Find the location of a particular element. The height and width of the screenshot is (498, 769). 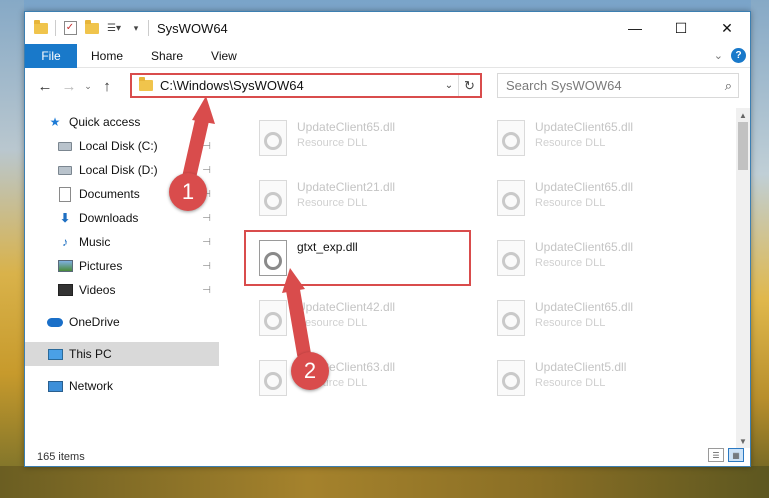

nav-item-local-disk-c: Local Disk (C:) ⊣ is located at coordinates (138, 146).